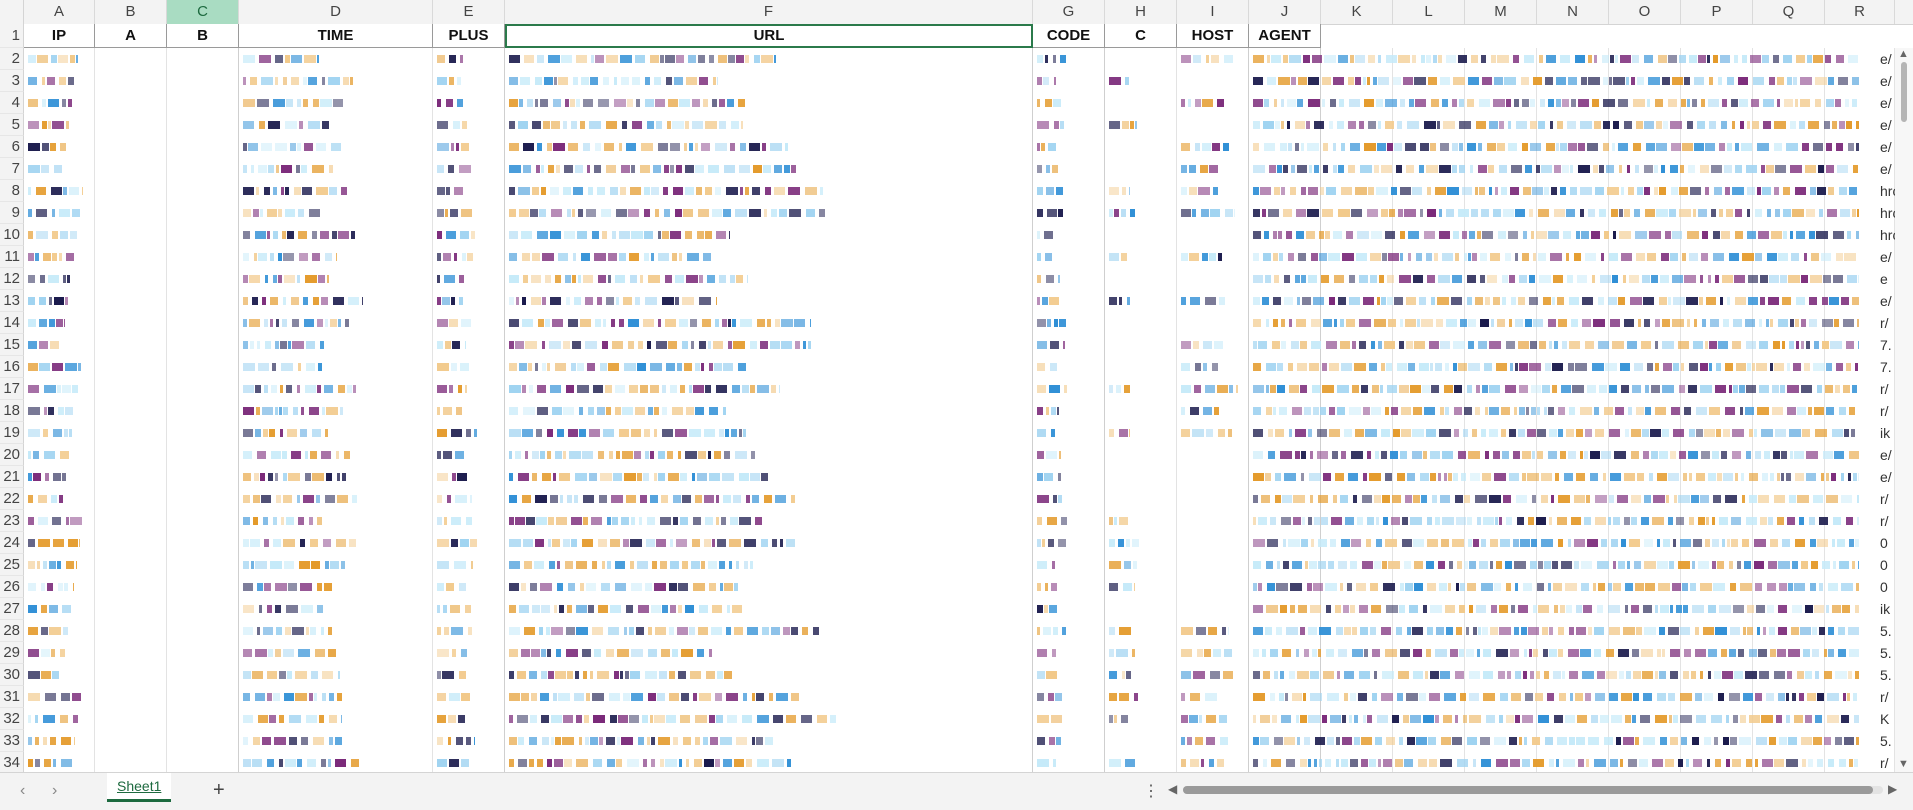 This screenshot has height=810, width=1913. What do you see at coordinates (12, 323) in the screenshot?
I see `row-number: 14` at bounding box center [12, 323].